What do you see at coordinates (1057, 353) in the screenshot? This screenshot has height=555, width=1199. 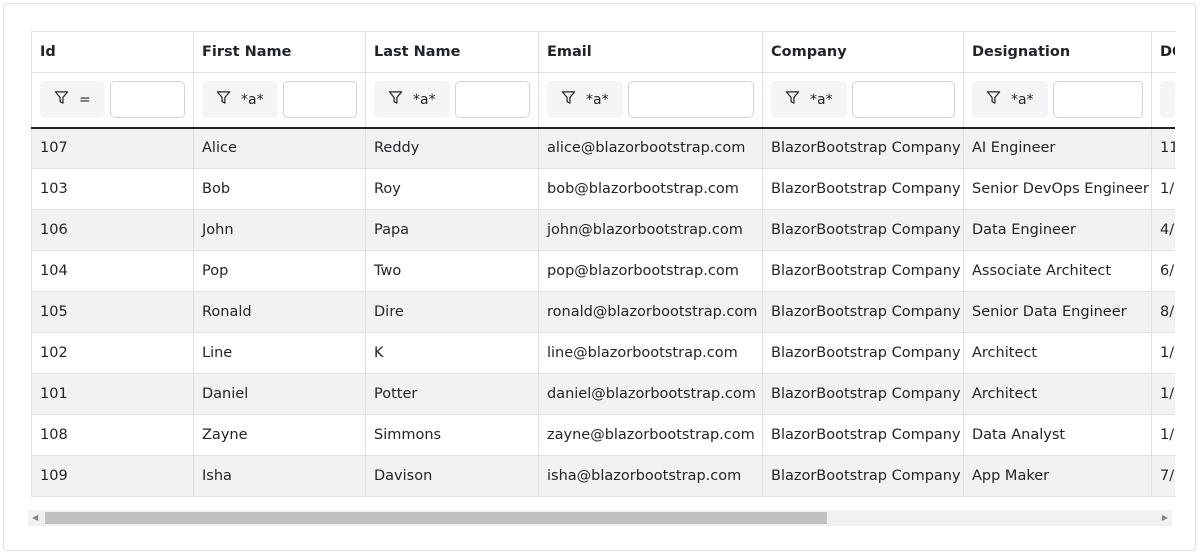 I see `table-cell: Architect` at bounding box center [1057, 353].